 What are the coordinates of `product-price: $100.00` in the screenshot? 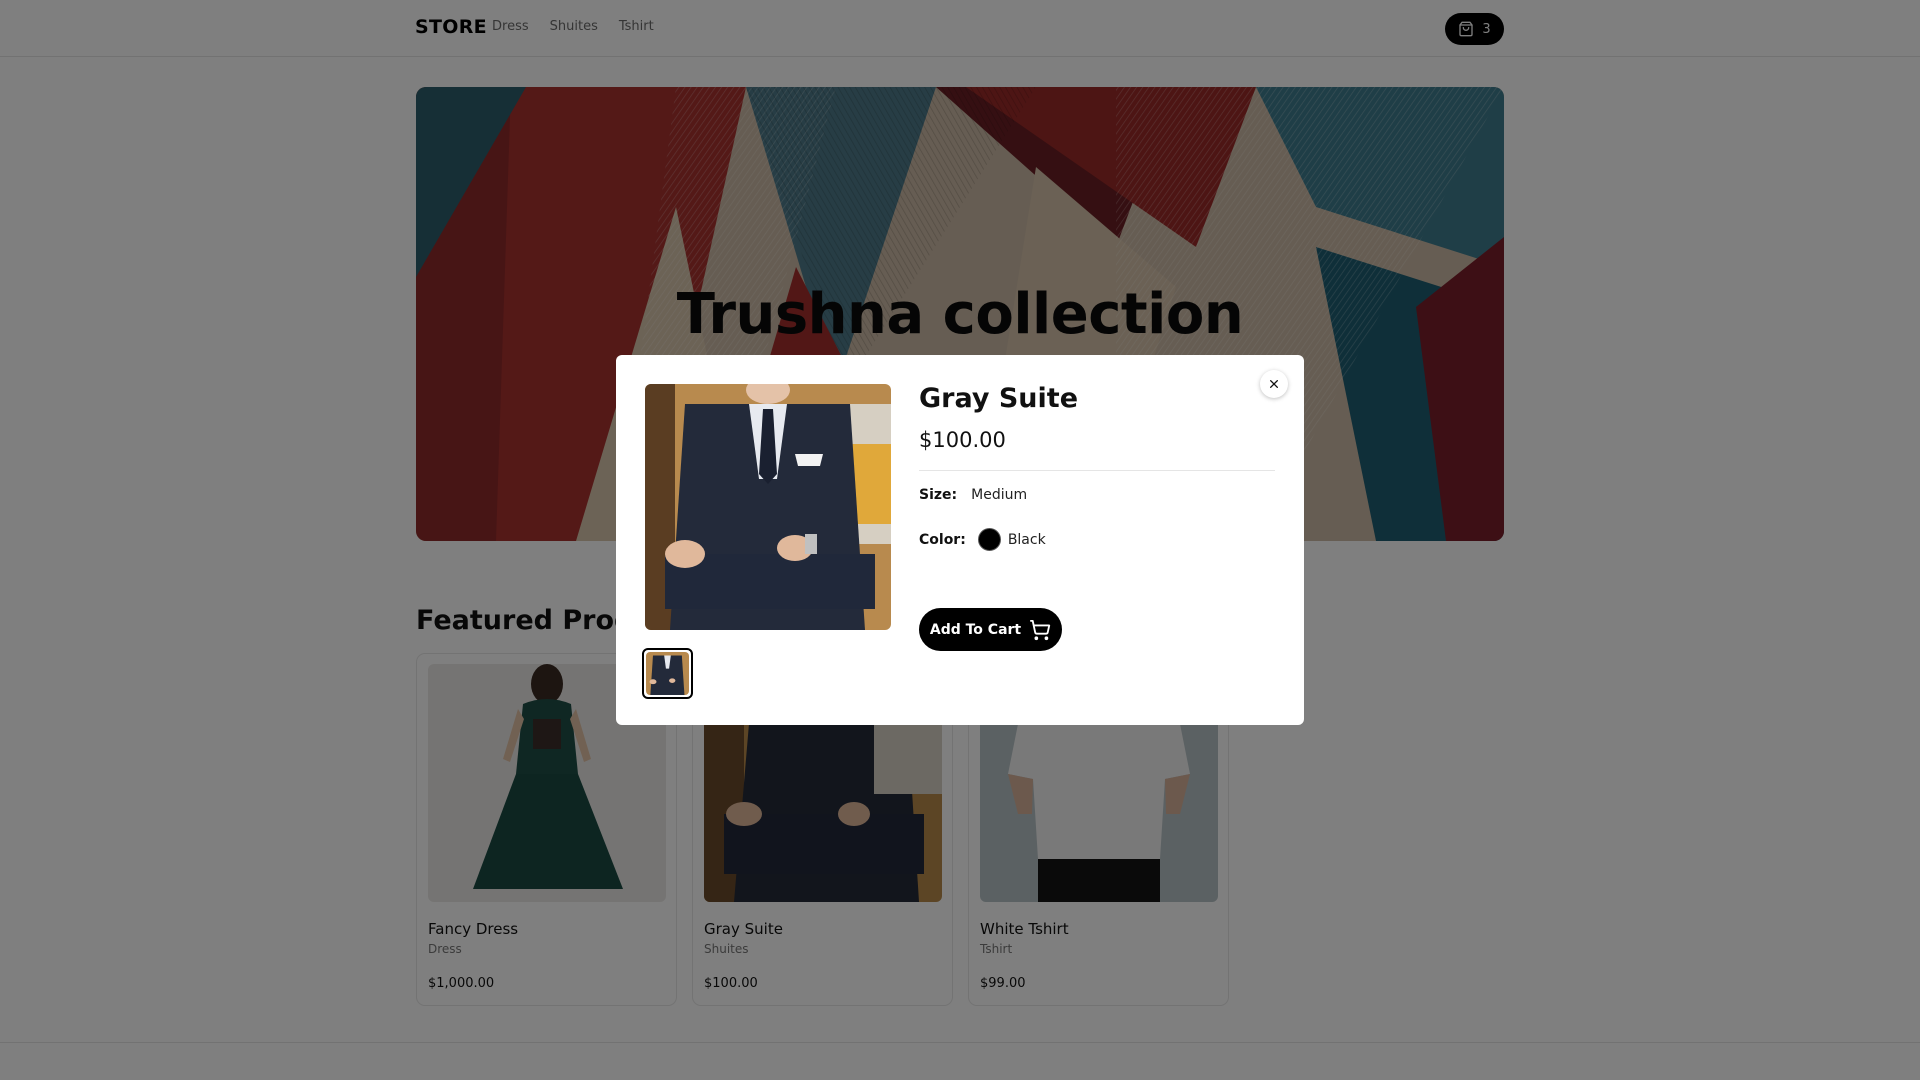 It's located at (962, 440).